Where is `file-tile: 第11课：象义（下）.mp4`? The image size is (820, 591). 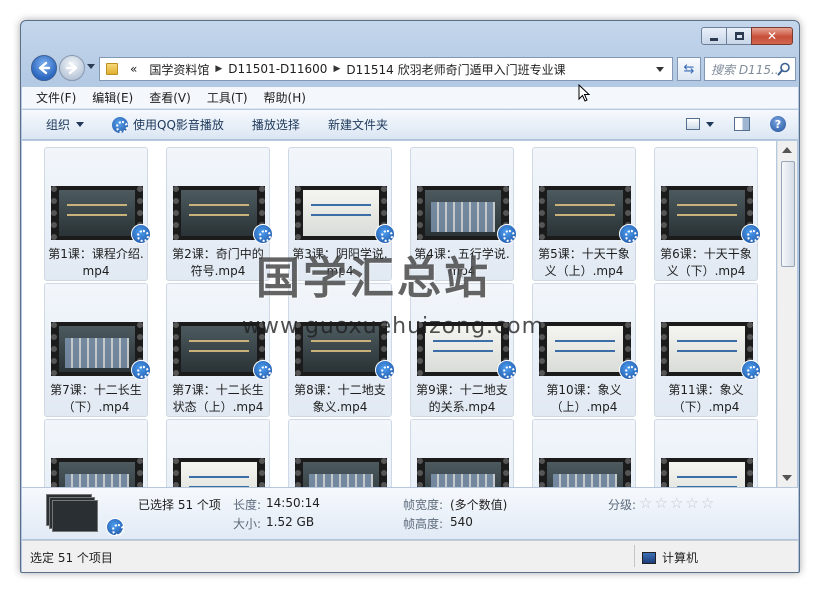 file-tile: 第11课：象义（下）.mp4 is located at coordinates (707, 350).